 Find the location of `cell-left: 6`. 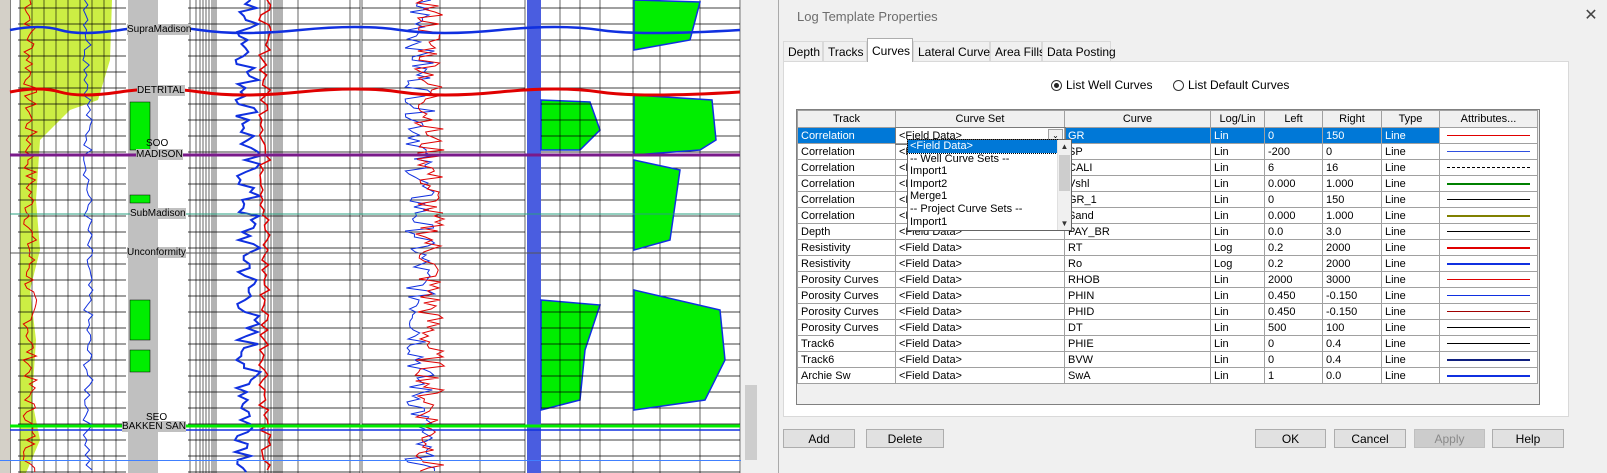

cell-left: 6 is located at coordinates (1293, 167).